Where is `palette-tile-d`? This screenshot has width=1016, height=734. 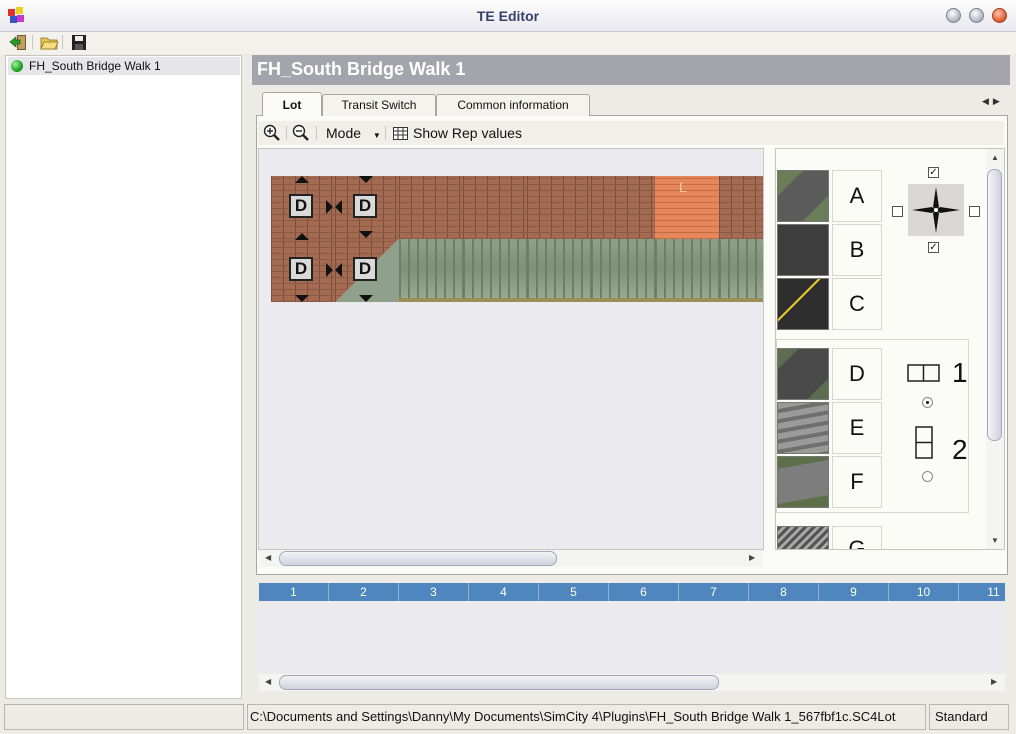 palette-tile-d is located at coordinates (803, 374).